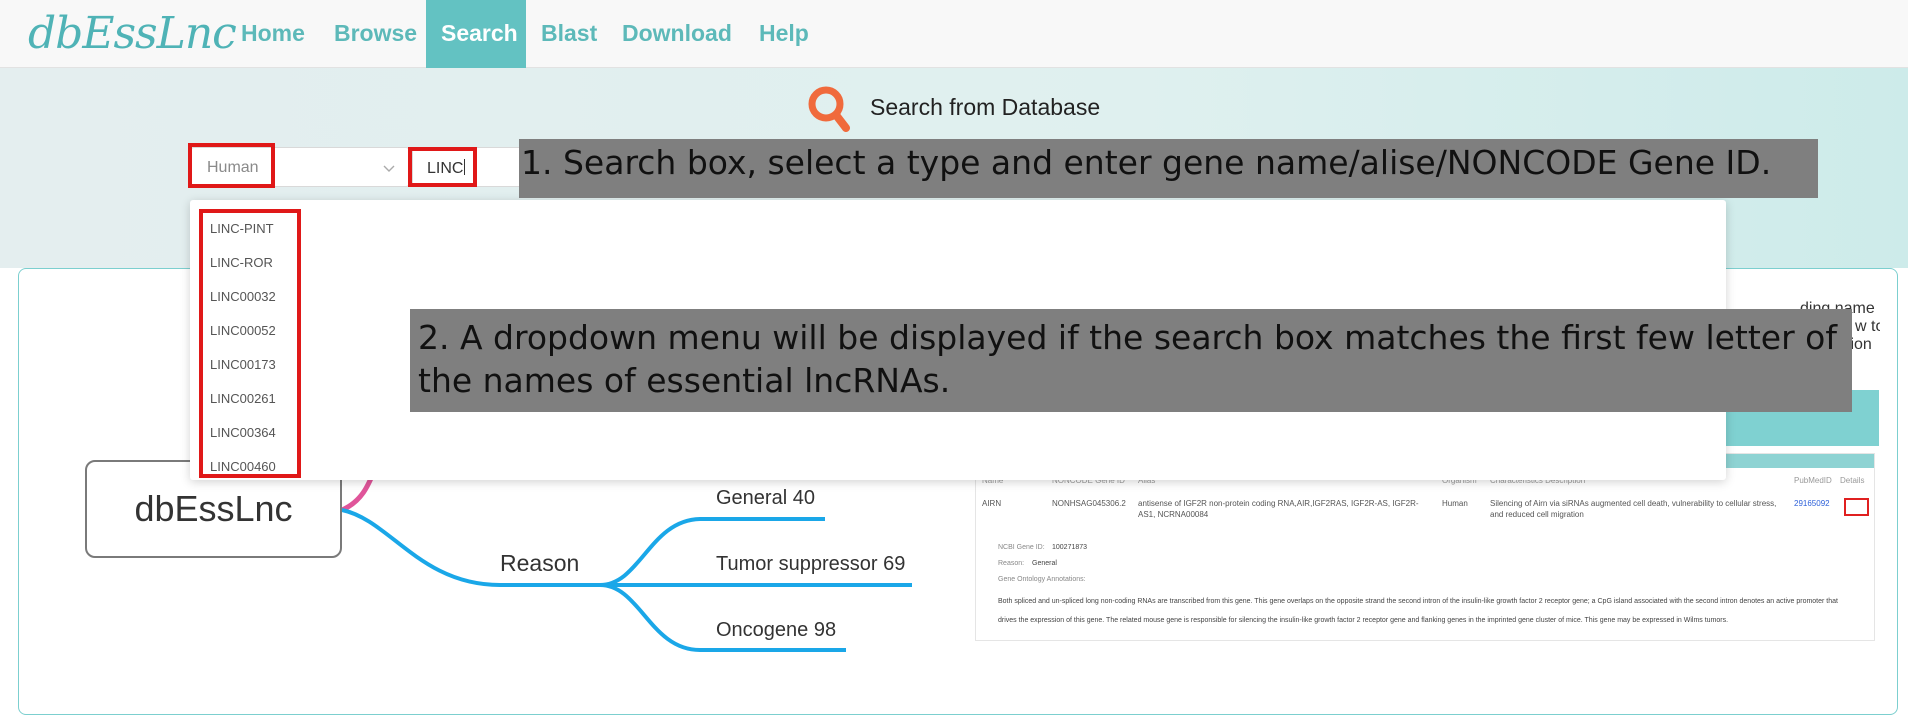  Describe the element at coordinates (1011, 563) in the screenshot. I see `detail-reason-label: Reason:` at that location.